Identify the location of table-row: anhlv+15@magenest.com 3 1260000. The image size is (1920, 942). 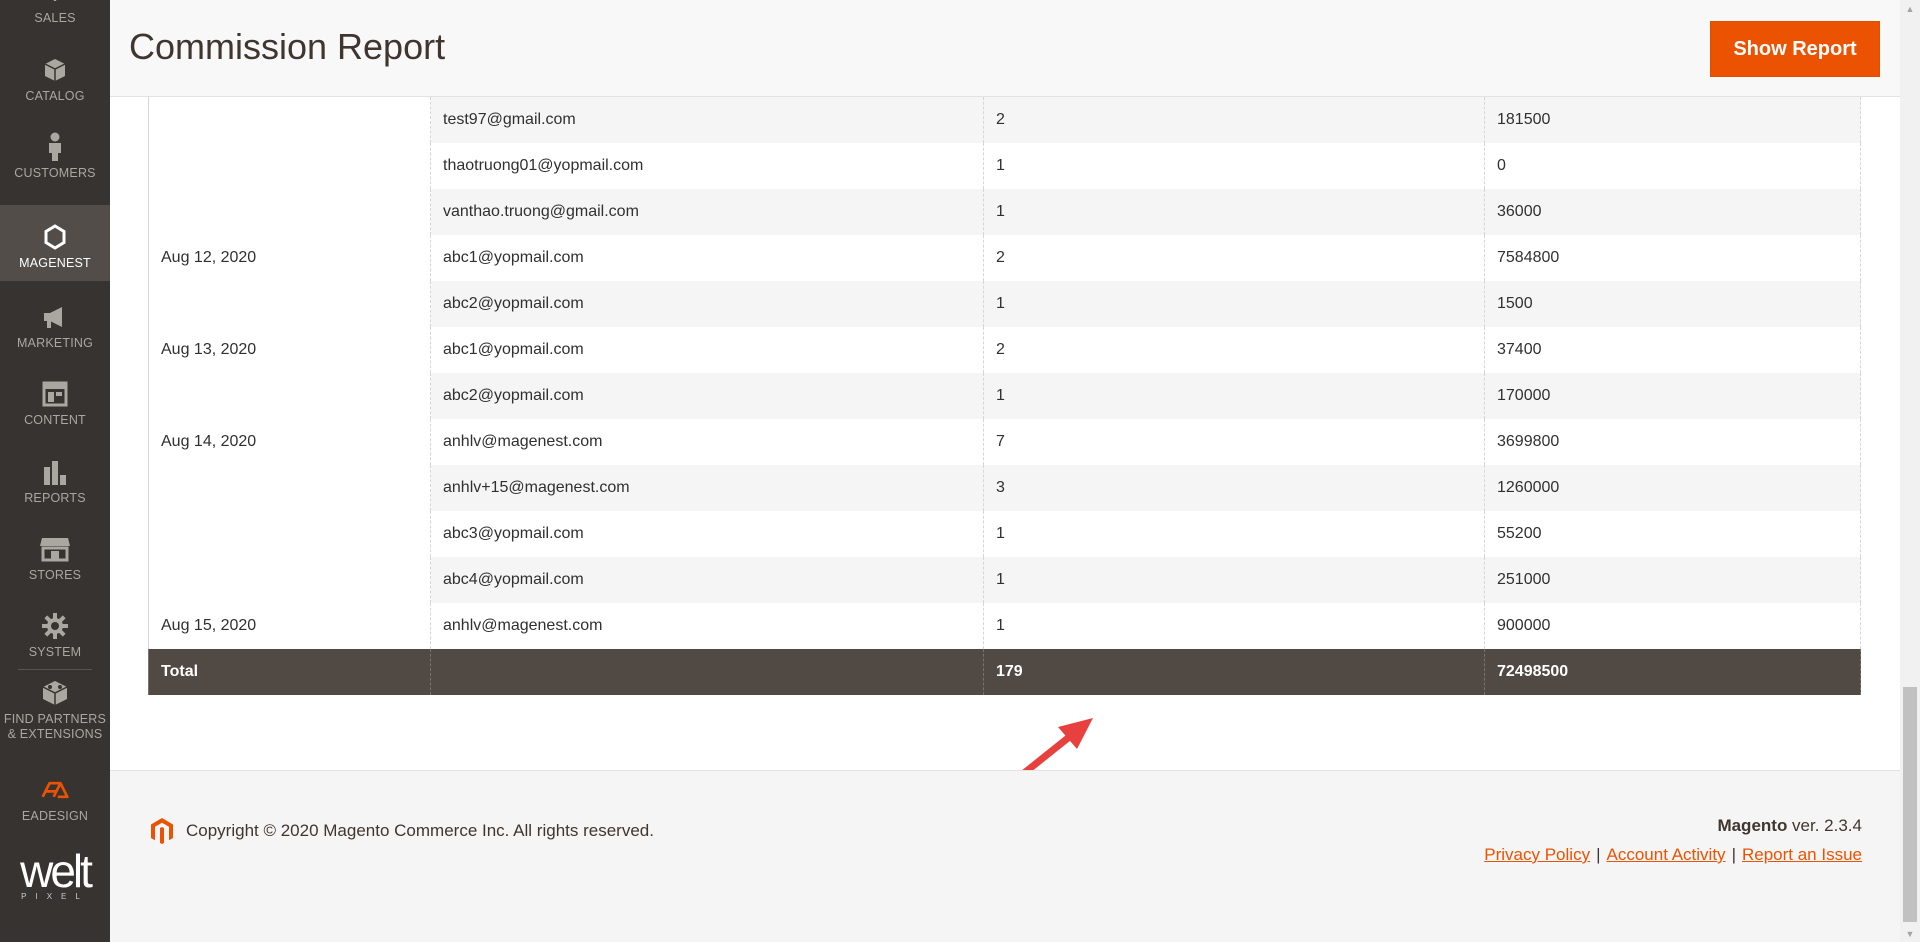
(1004, 488).